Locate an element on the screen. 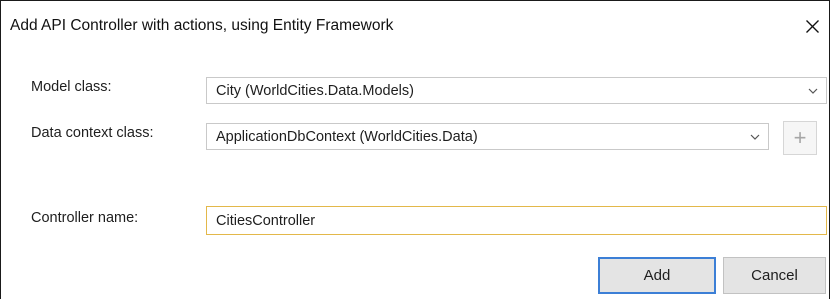 This screenshot has width=830, height=299. model-class-select: City (WorldCities.Data.Models) is located at coordinates (516, 90).